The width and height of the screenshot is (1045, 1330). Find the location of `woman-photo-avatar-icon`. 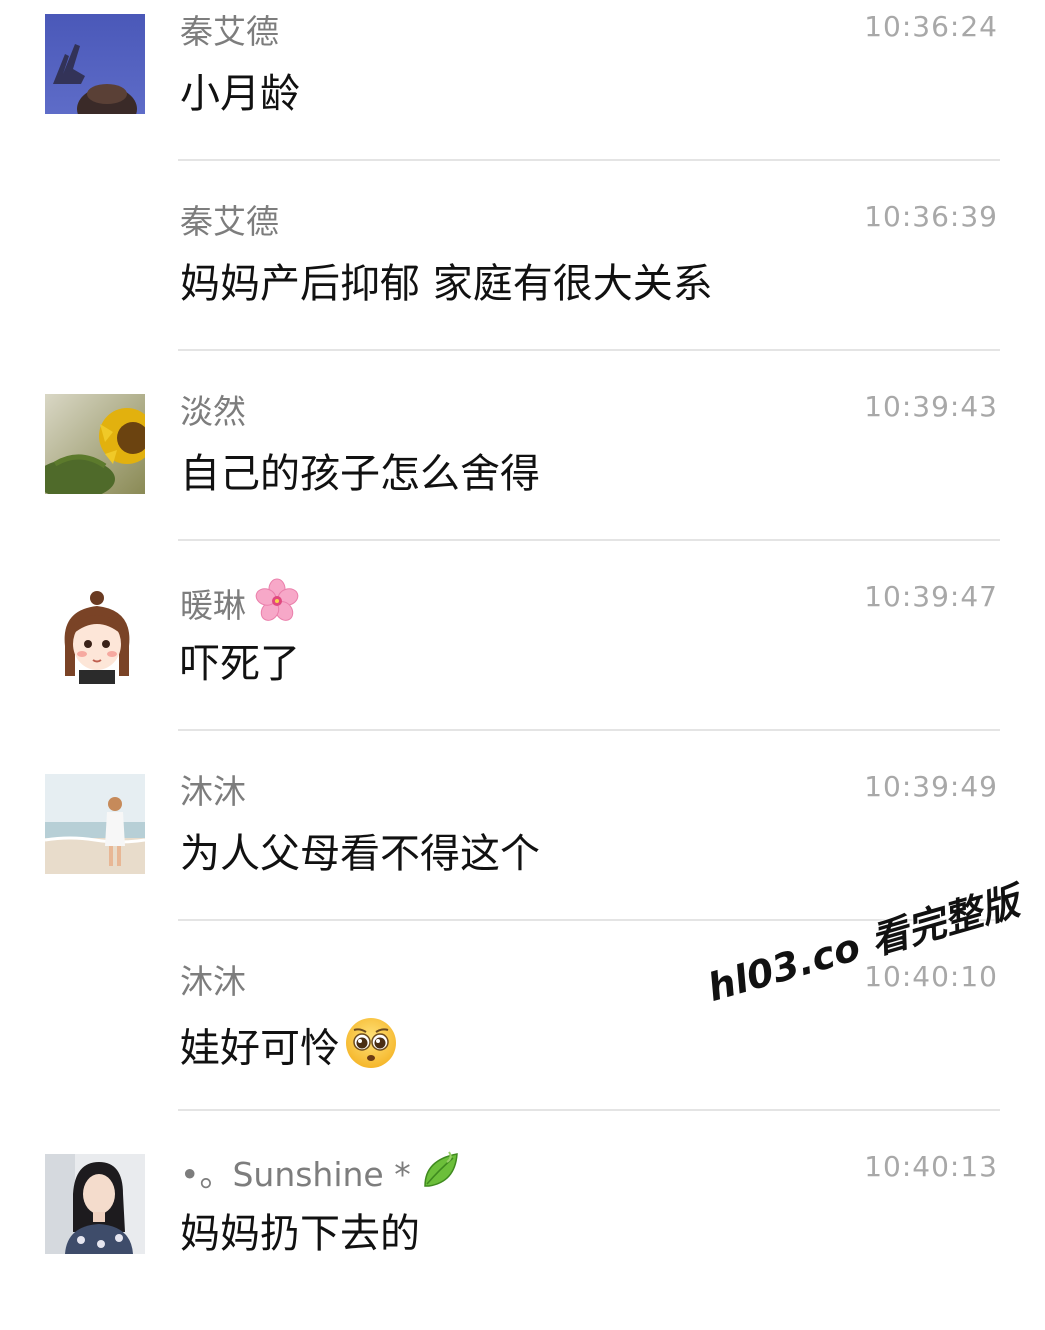

woman-photo-avatar-icon is located at coordinates (95, 1204).